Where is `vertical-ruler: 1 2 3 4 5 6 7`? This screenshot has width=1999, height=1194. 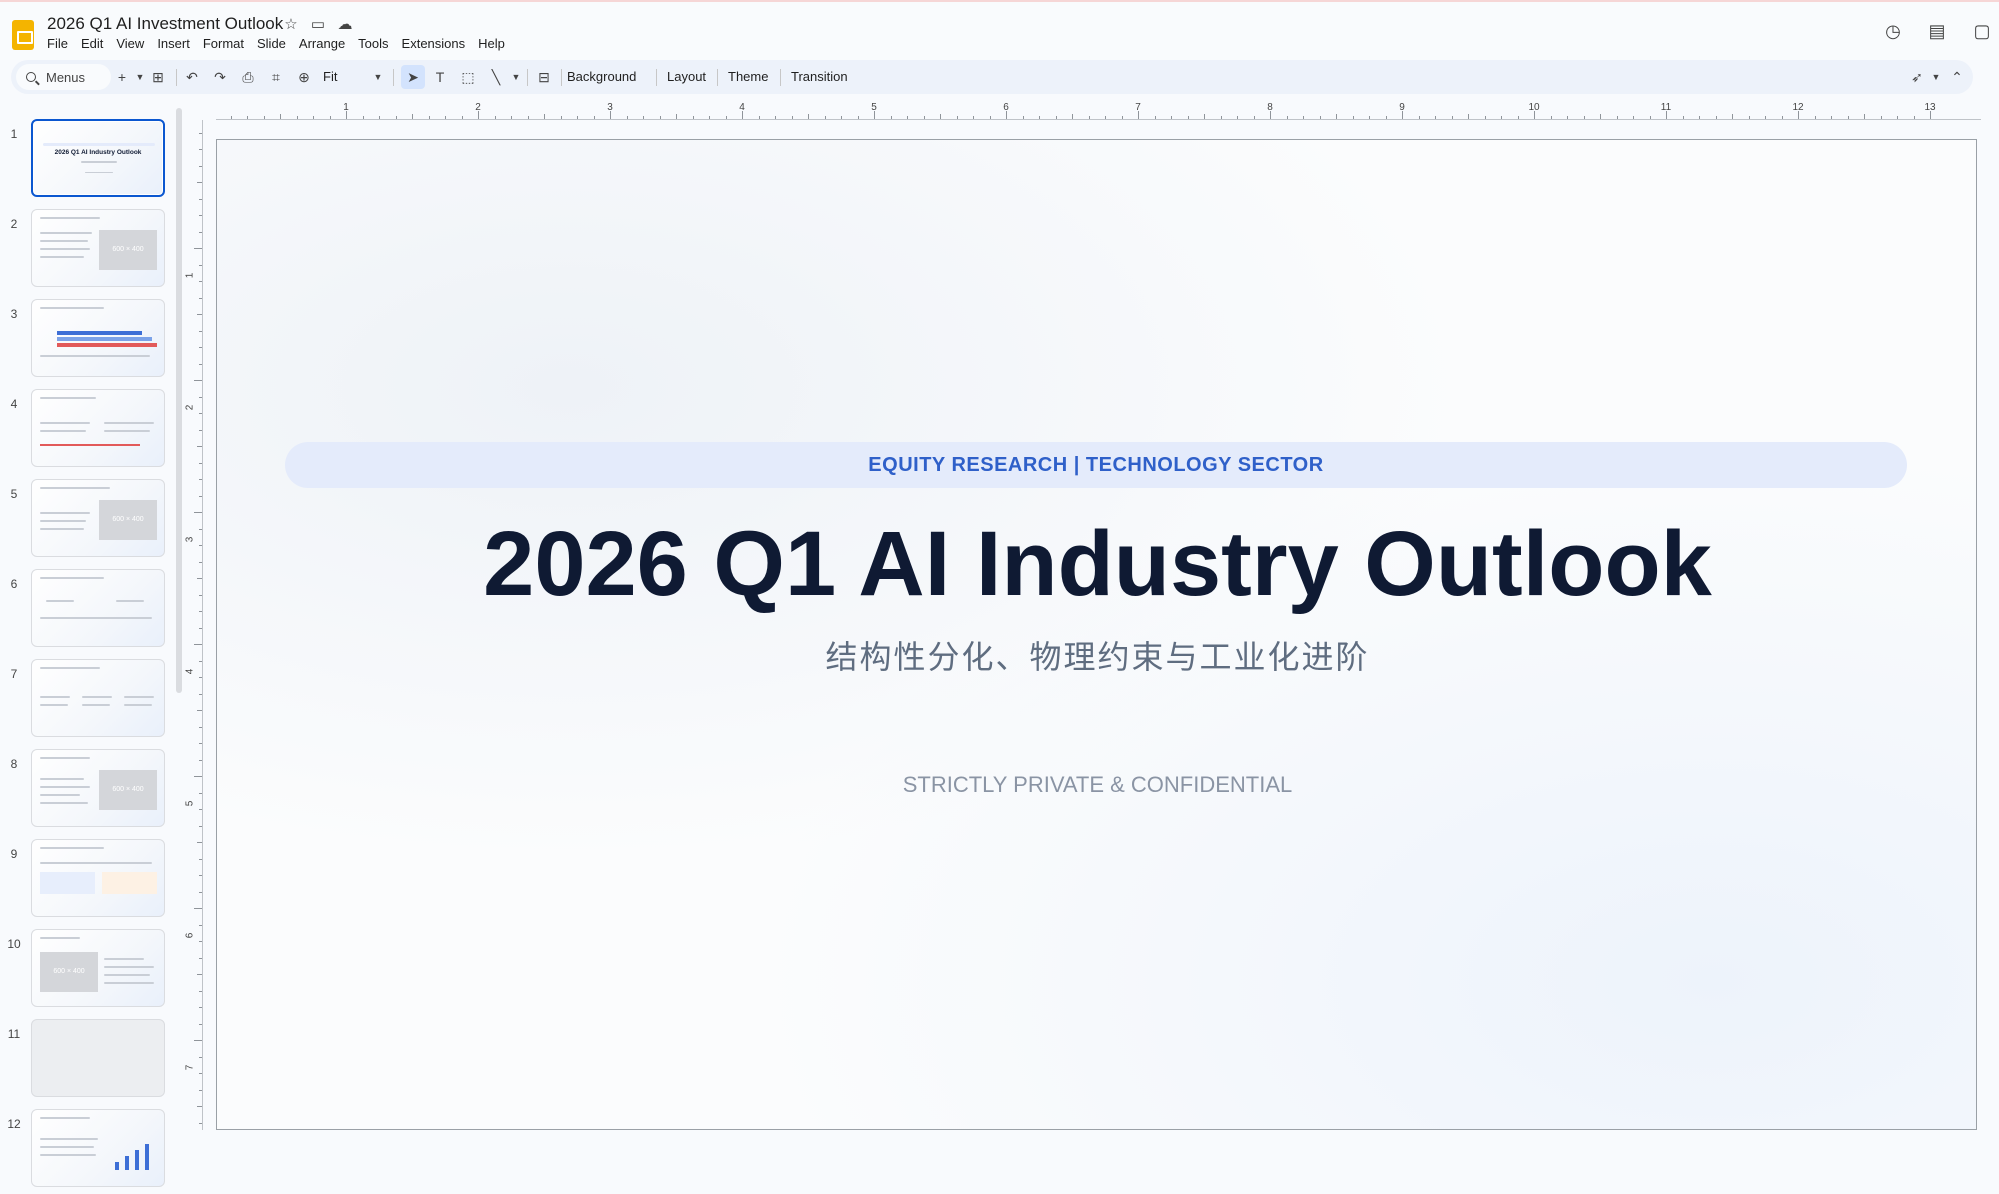
vertical-ruler: 1 2 3 4 5 6 7 is located at coordinates (193, 625).